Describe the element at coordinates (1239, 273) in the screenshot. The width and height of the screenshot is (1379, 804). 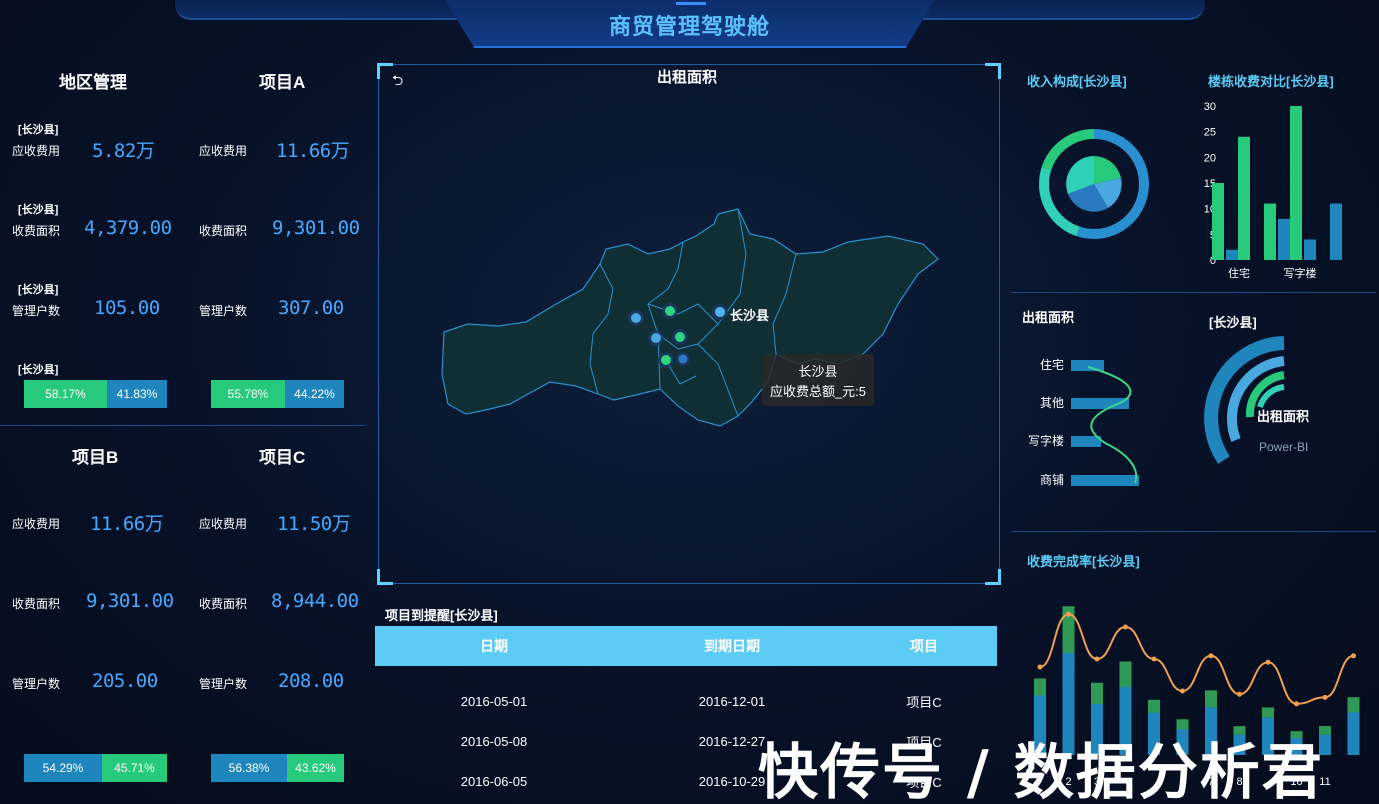
I see `x-label: 住宅` at that location.